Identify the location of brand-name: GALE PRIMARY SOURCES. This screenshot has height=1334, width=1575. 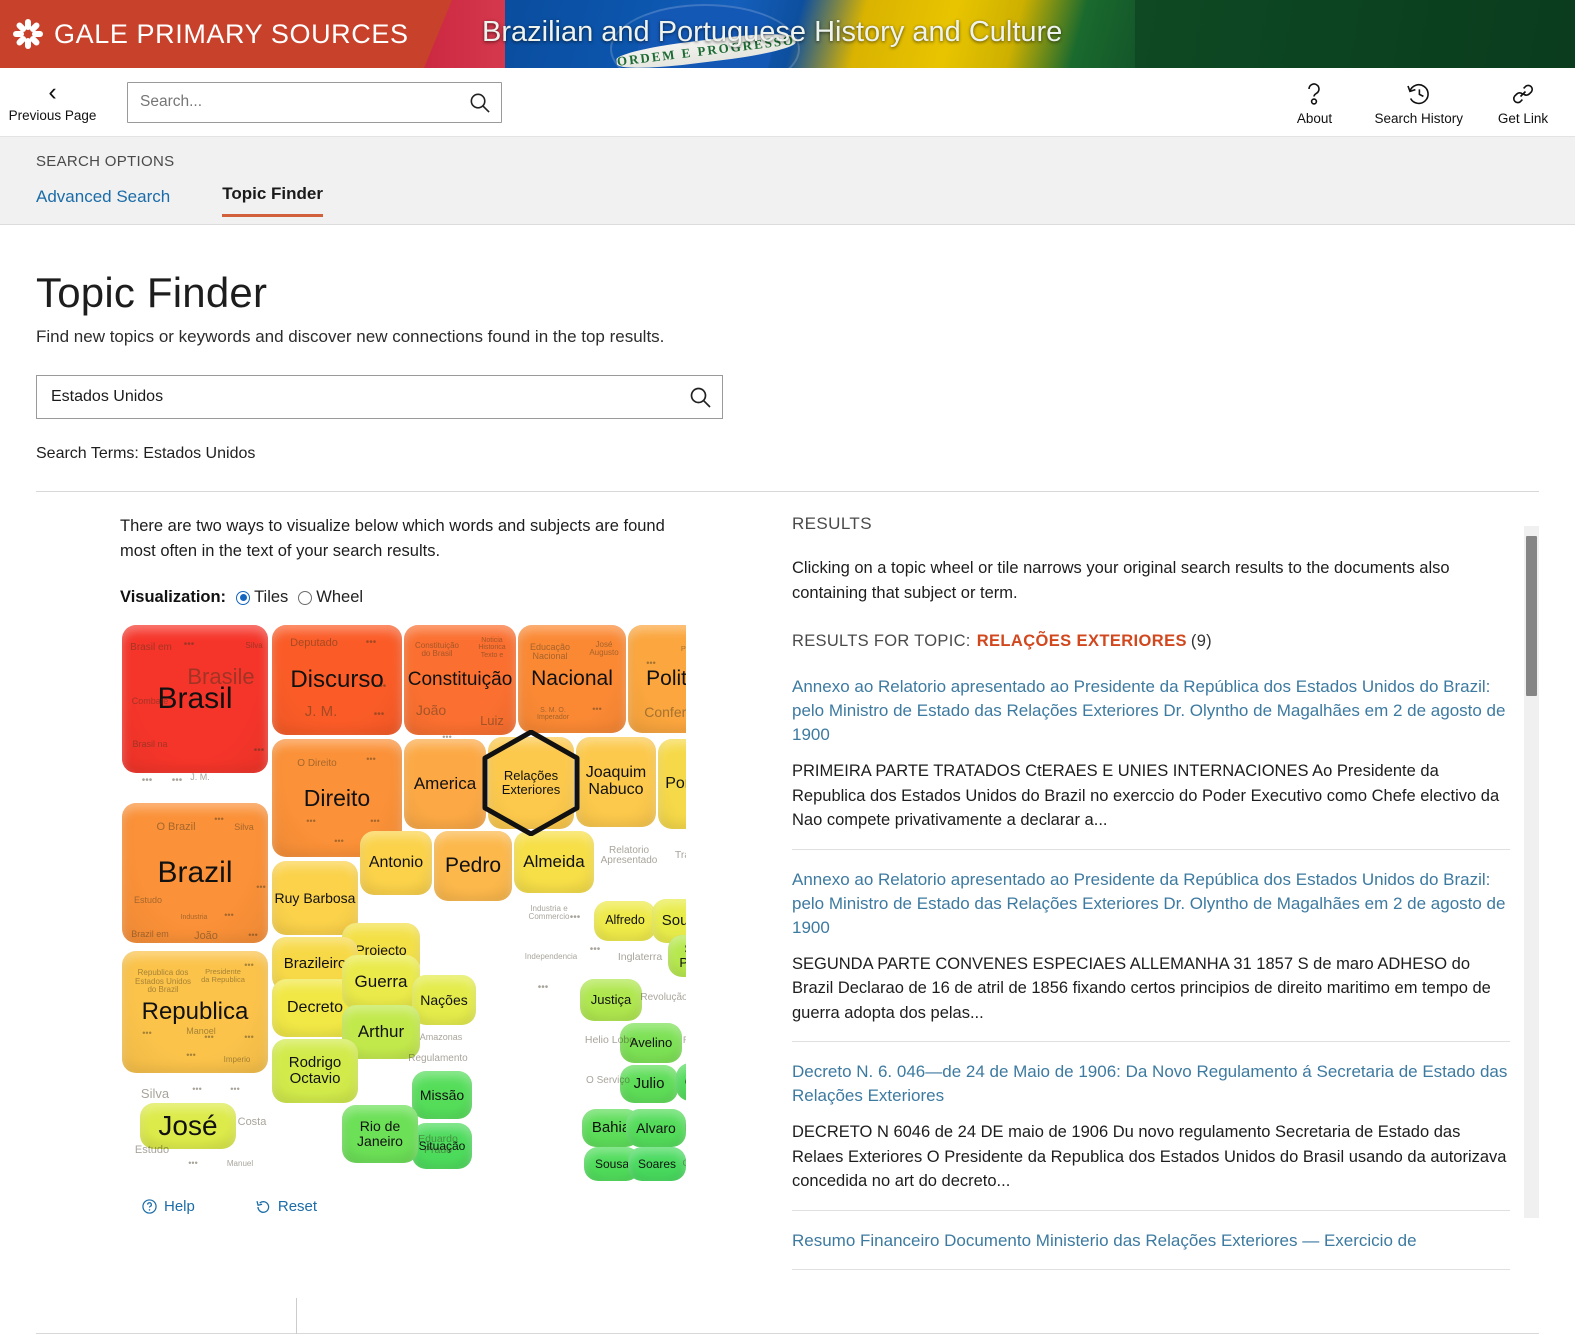
(231, 34).